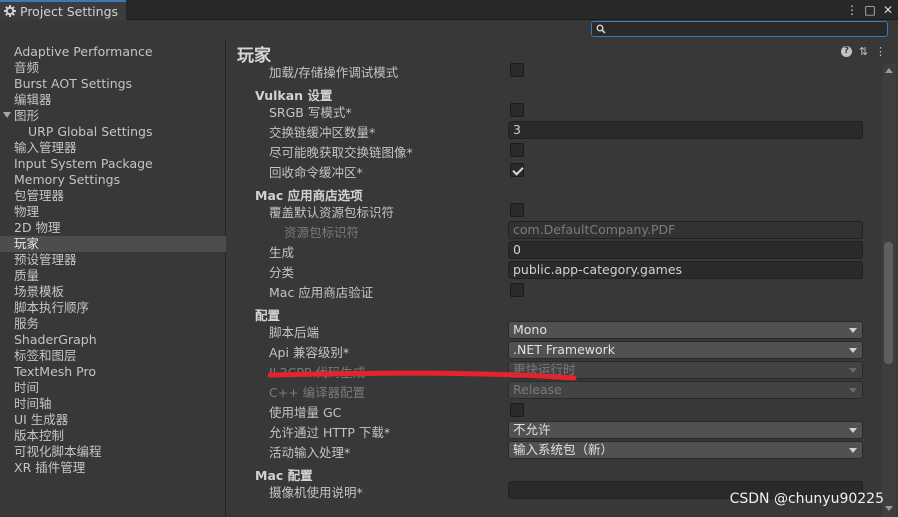  Describe the element at coordinates (449, 10) in the screenshot. I see `title-bar: Project Settings ⋮ □ ✕` at that location.